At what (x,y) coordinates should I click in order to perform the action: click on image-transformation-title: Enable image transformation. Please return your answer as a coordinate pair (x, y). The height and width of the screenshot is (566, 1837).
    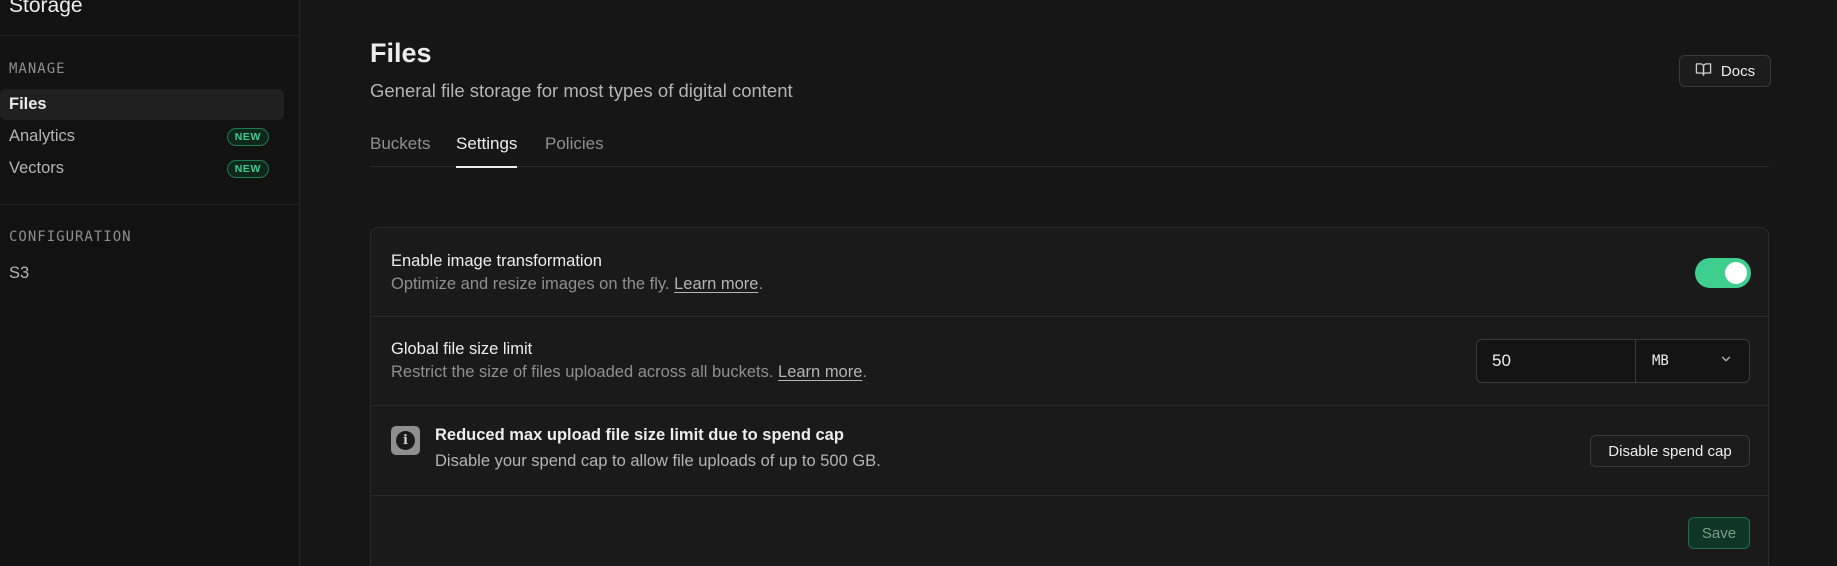
    Looking at the image, I should click on (496, 261).